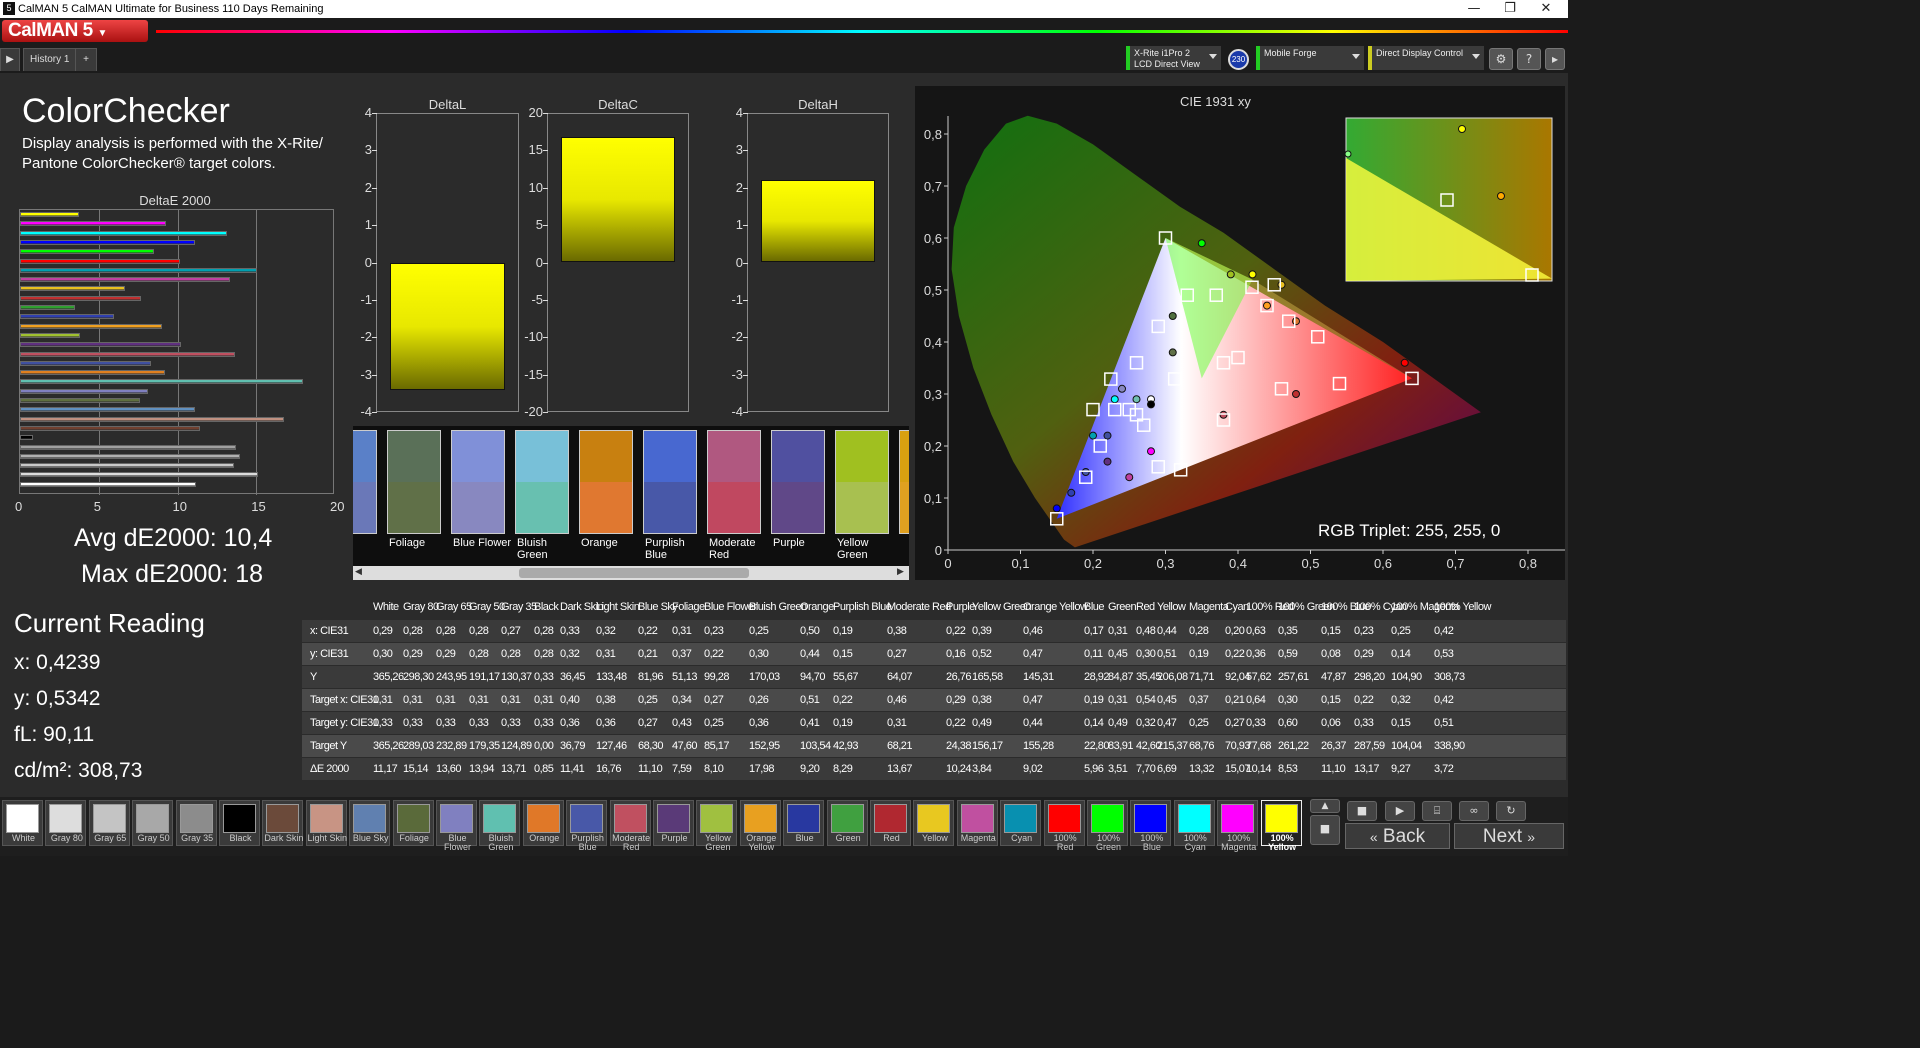 The height and width of the screenshot is (1048, 1920). I want to click on table-cell: 179,35, so click(484, 746).